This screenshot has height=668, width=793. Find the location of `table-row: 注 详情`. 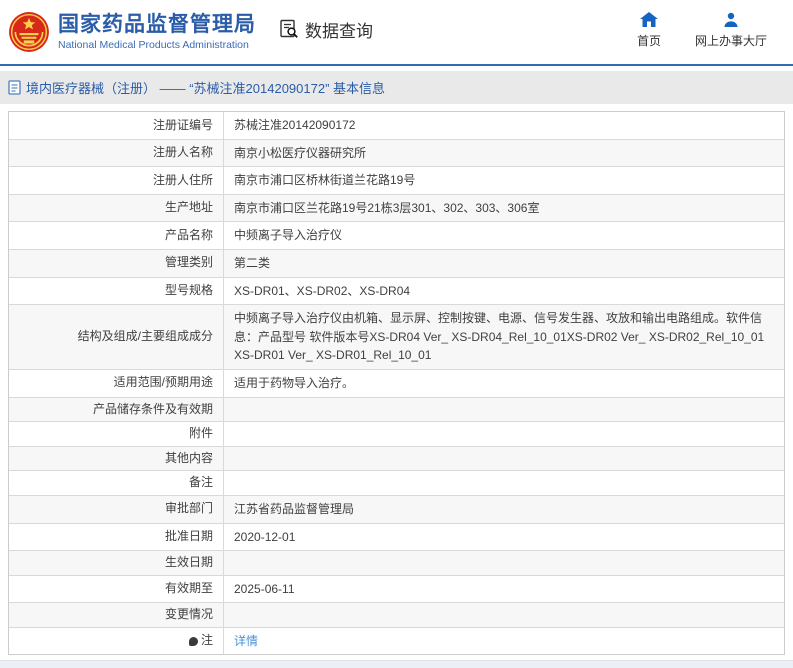

table-row: 注 详情 is located at coordinates (396, 640).